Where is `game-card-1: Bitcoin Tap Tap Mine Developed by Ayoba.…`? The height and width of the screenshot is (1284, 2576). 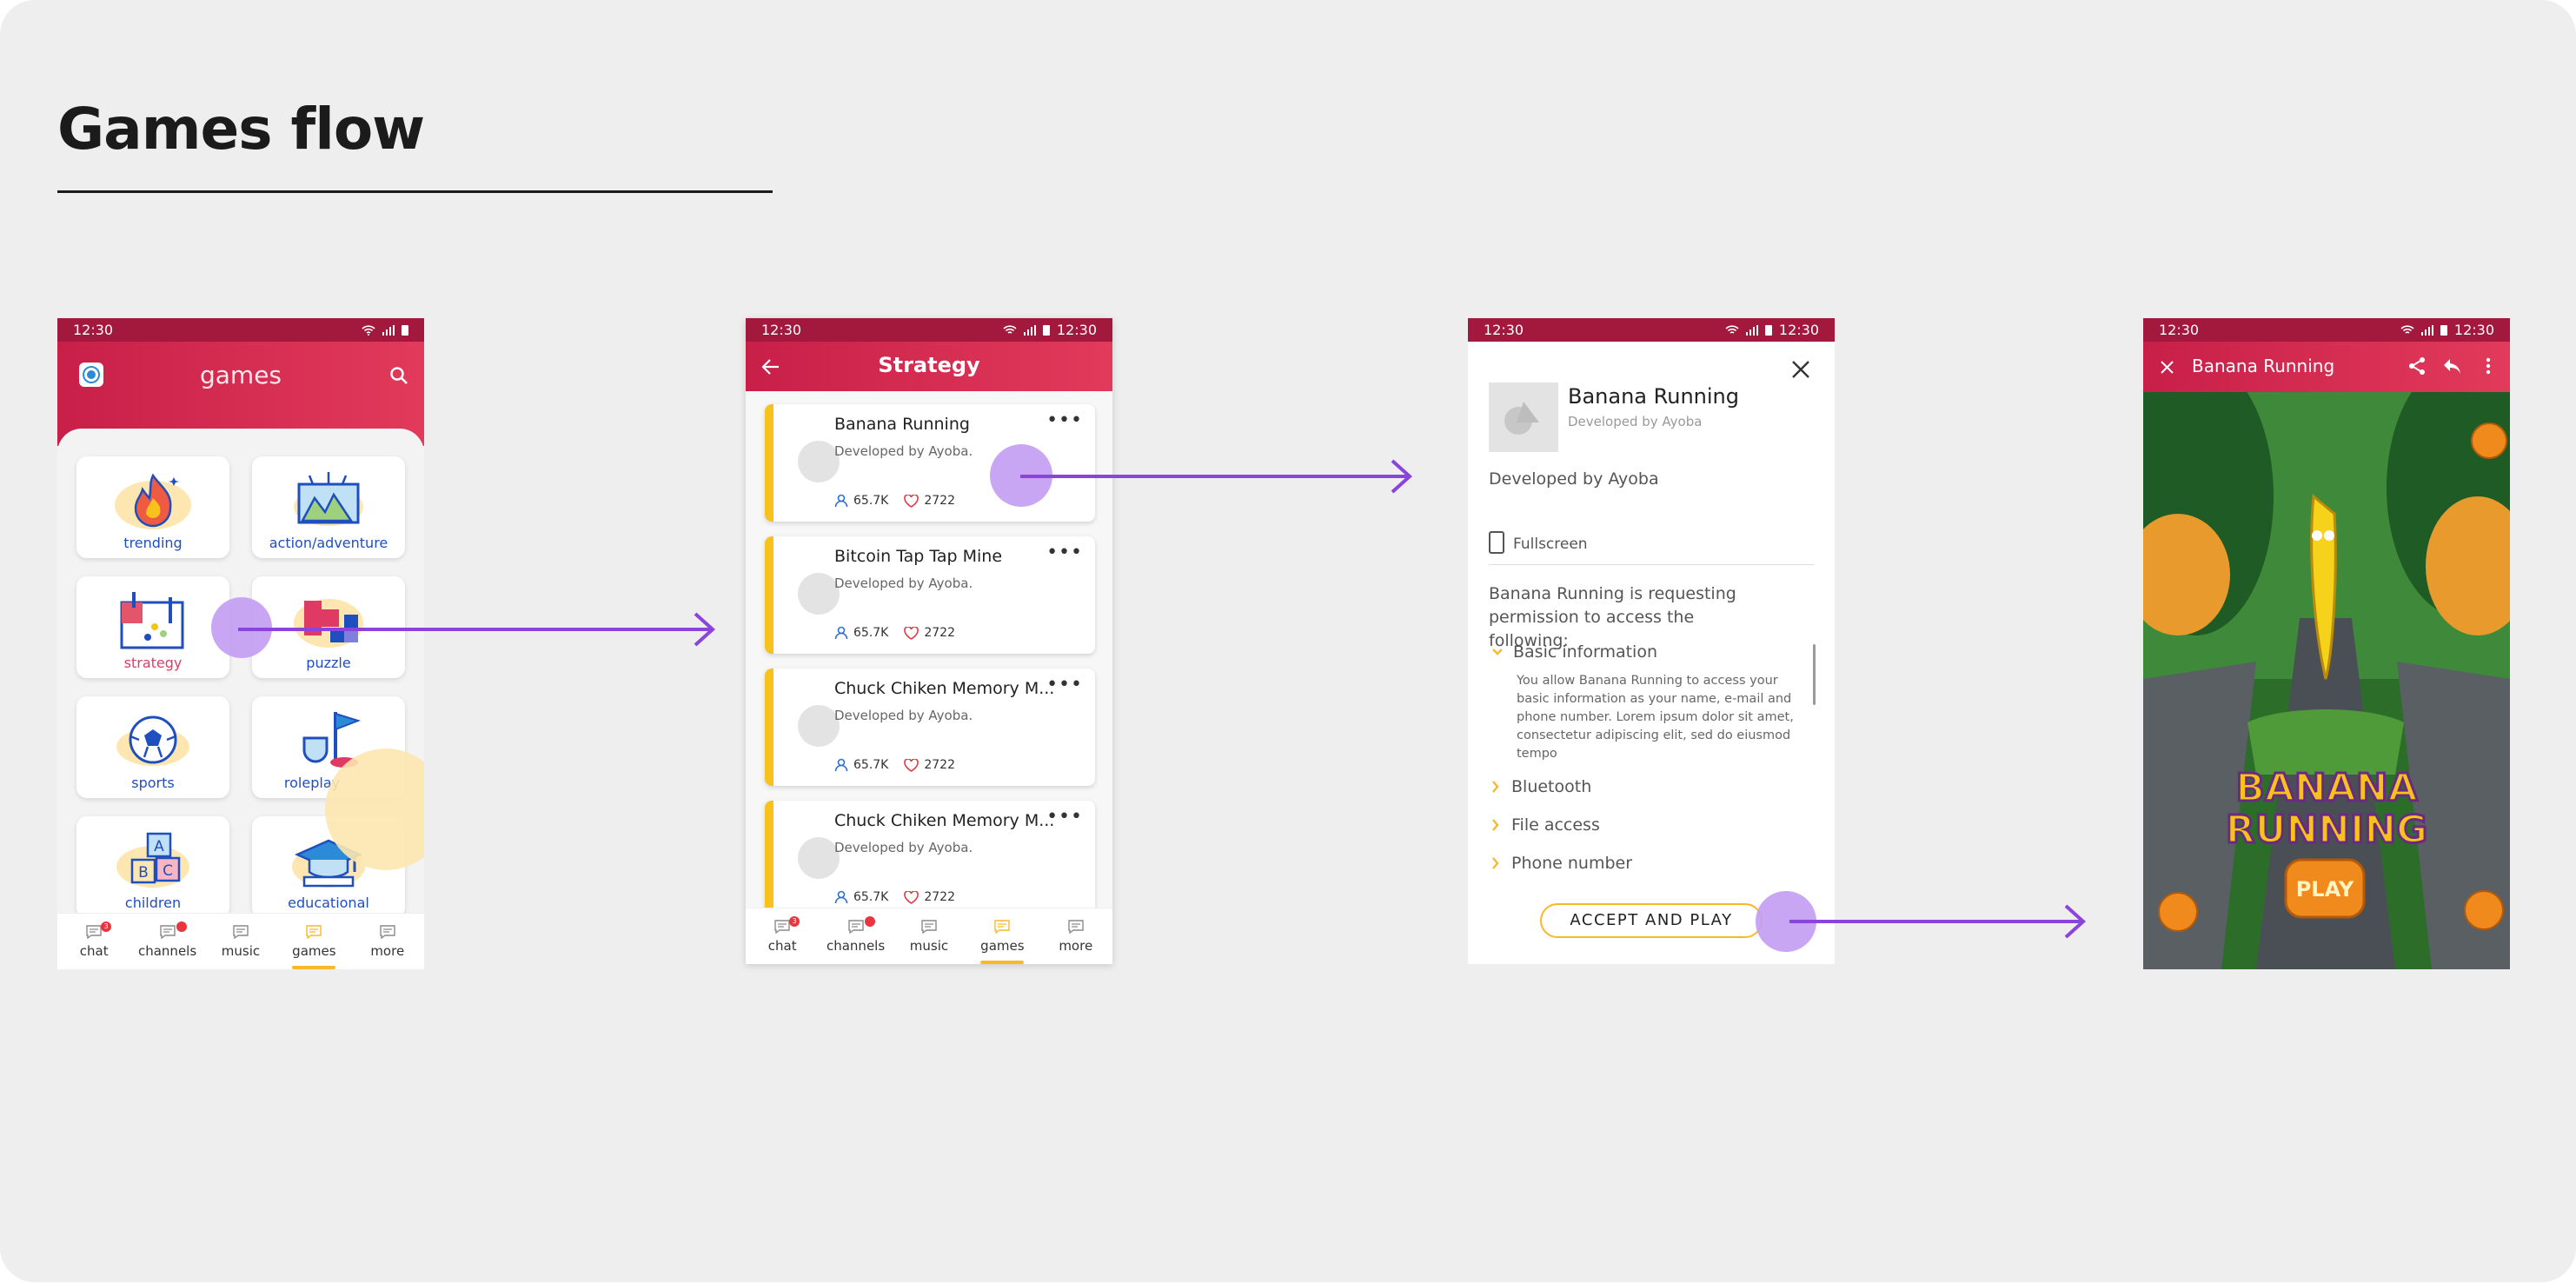 game-card-1: Bitcoin Tap Tap Mine Developed by Ayoba.… is located at coordinates (930, 595).